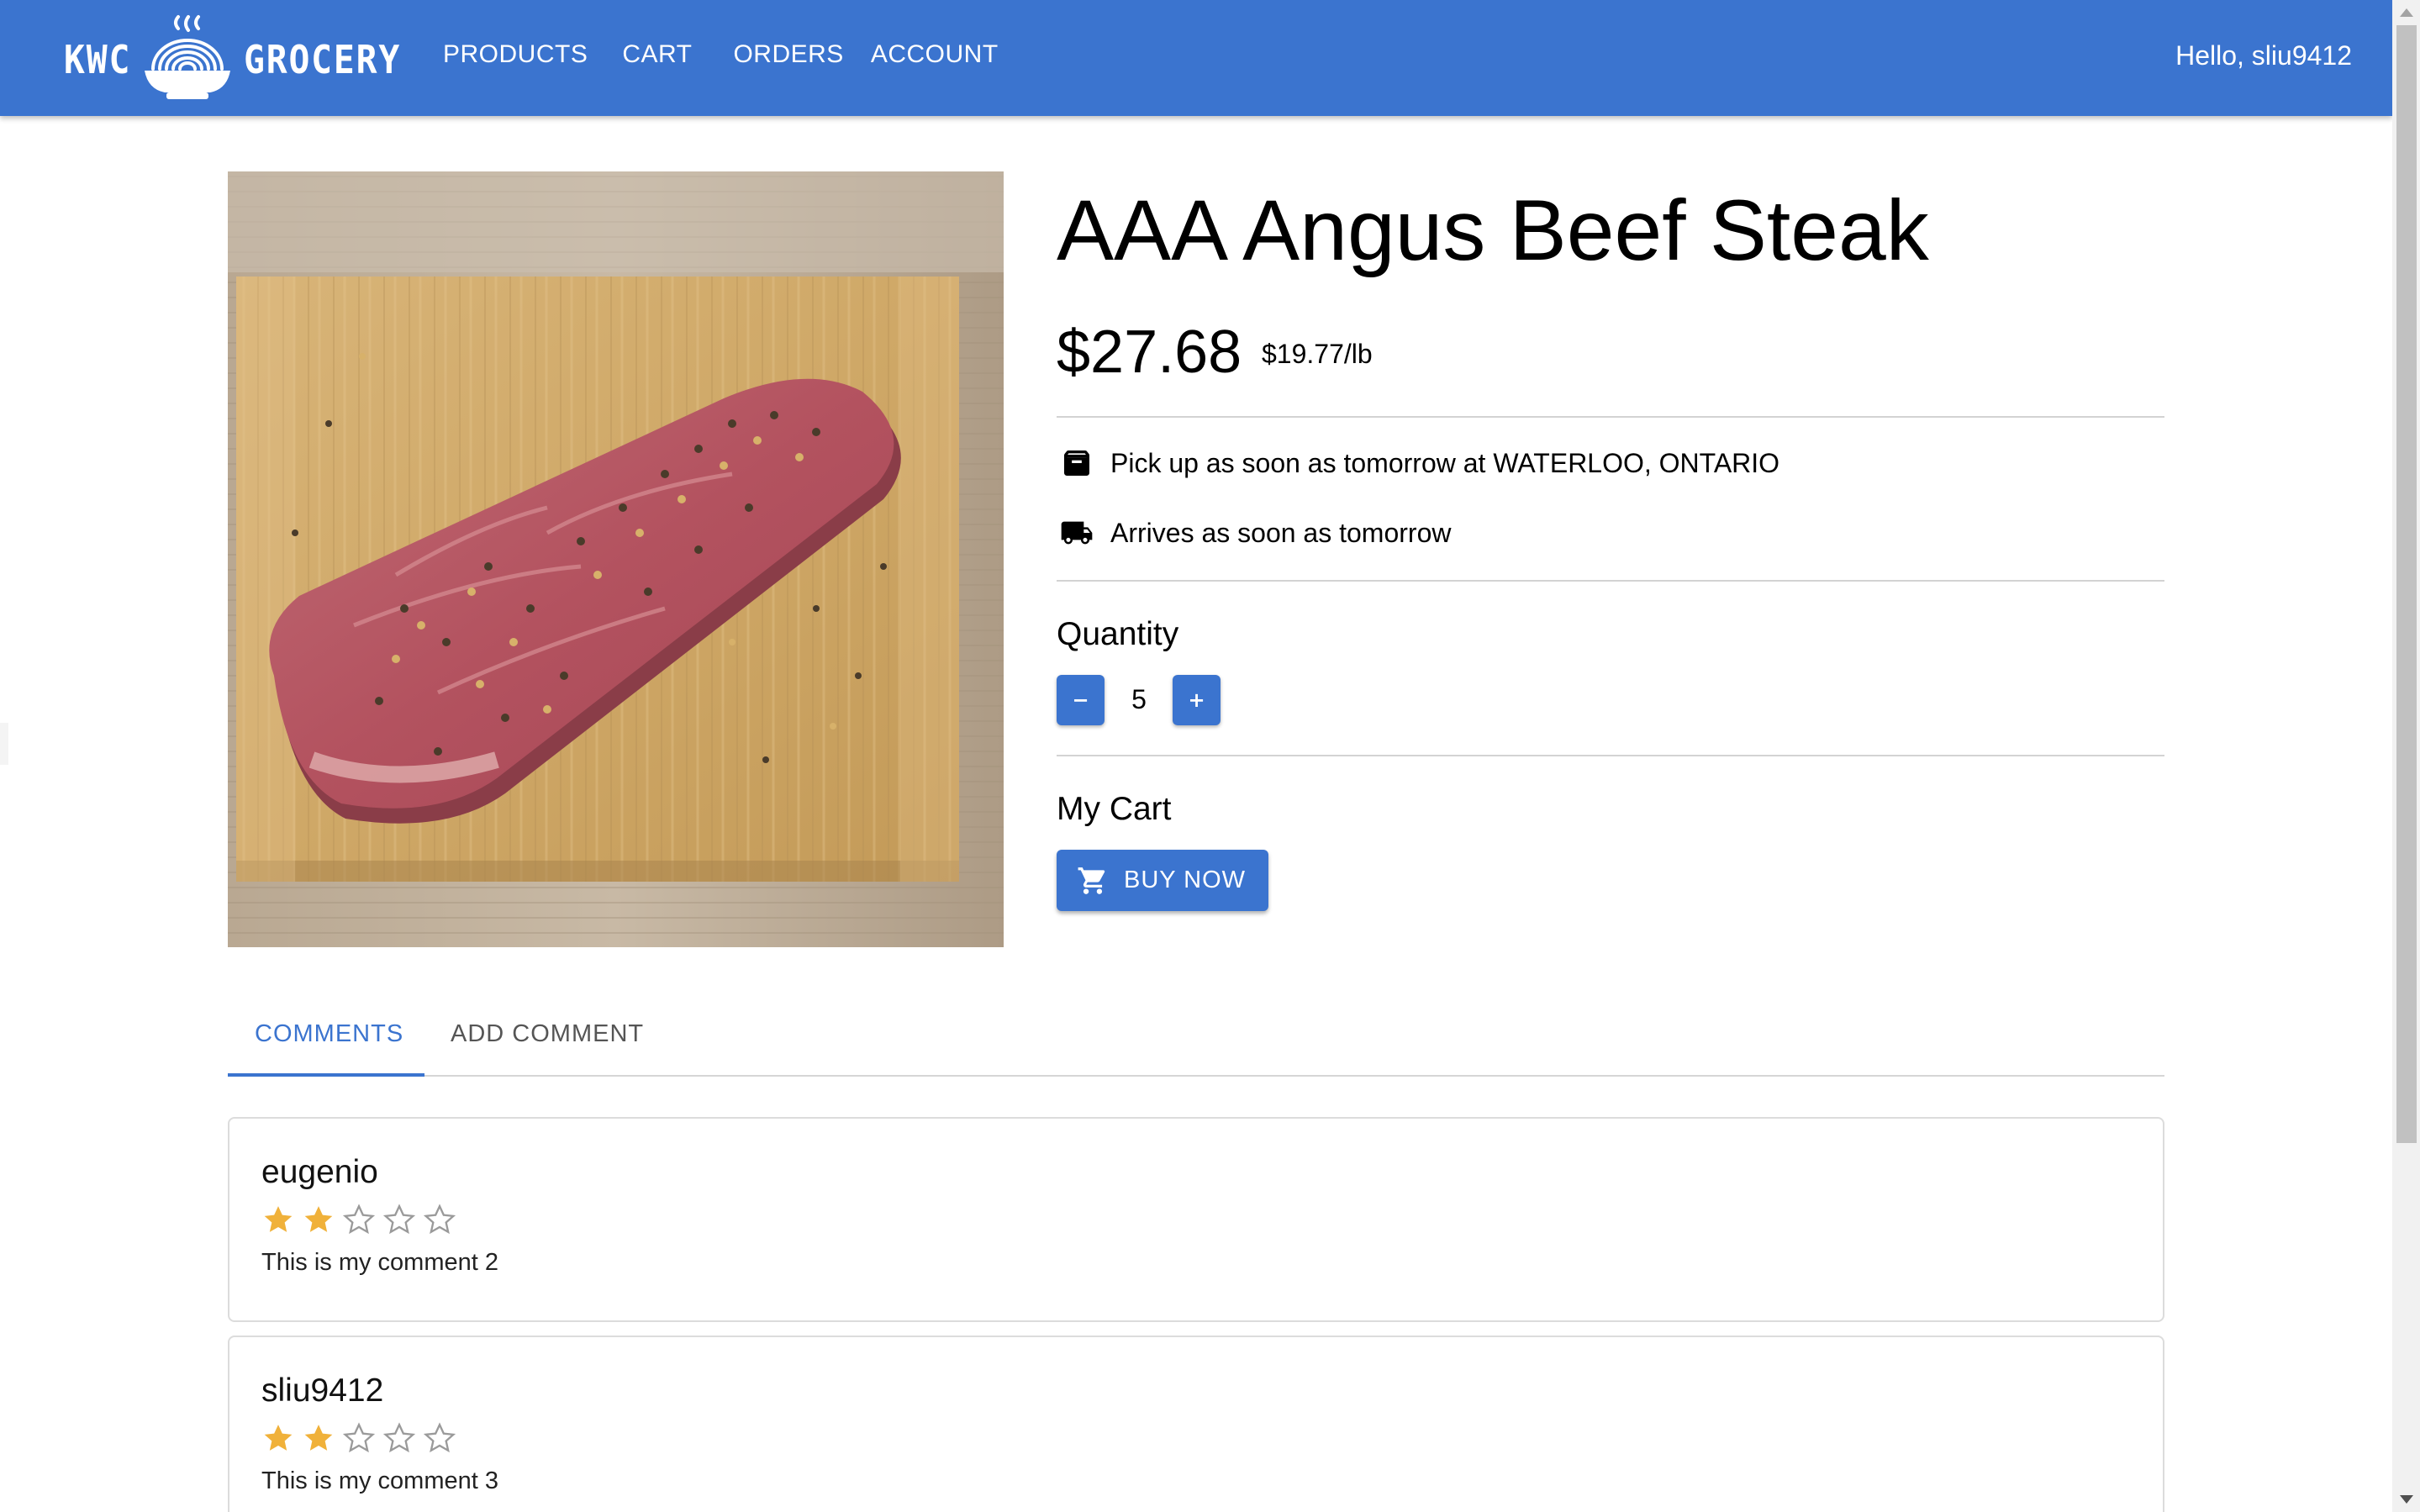  What do you see at coordinates (98, 59) in the screenshot?
I see `brand-logo-left-text: KWC` at bounding box center [98, 59].